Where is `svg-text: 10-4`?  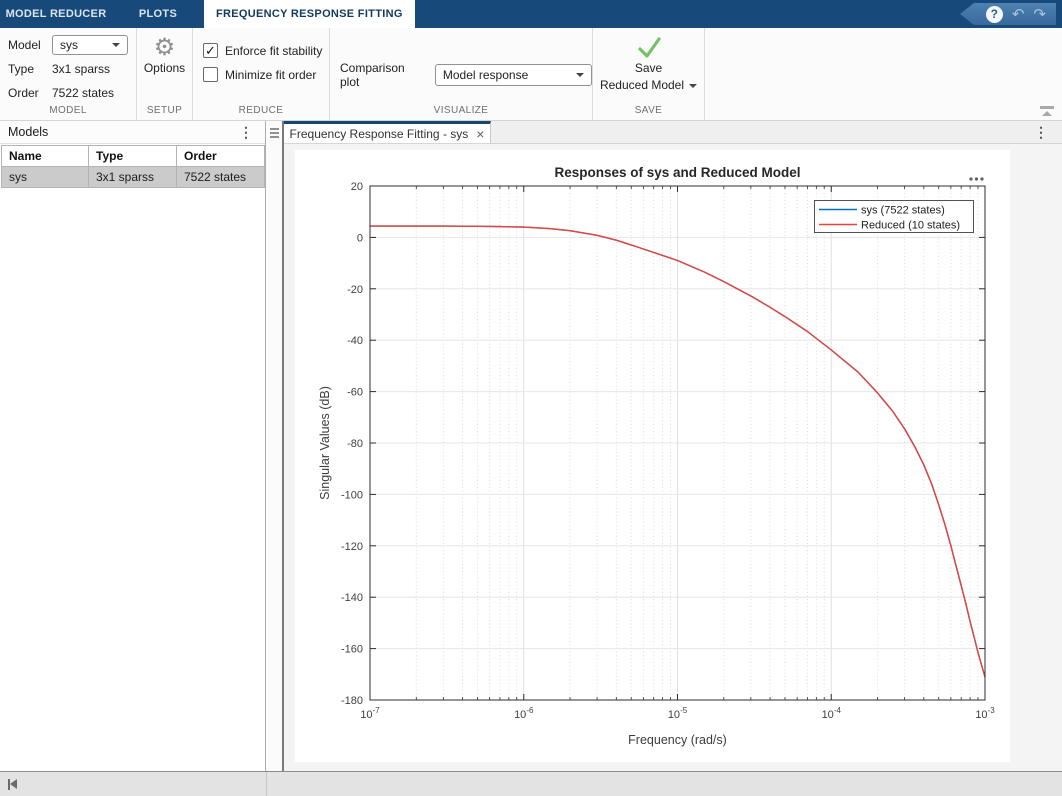
svg-text: 10-4 is located at coordinates (832, 713).